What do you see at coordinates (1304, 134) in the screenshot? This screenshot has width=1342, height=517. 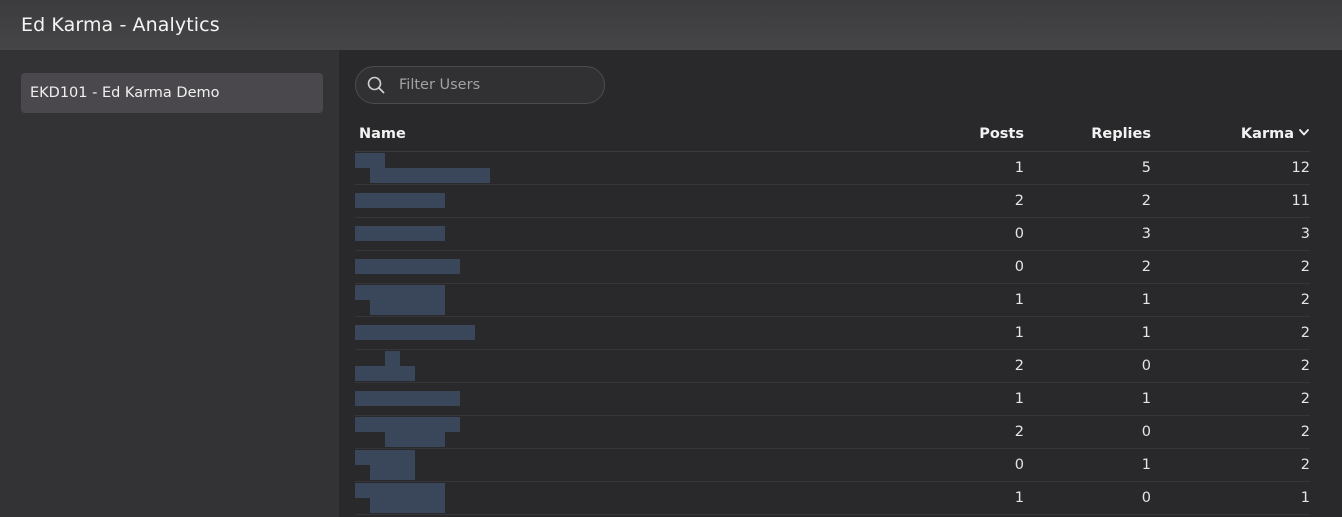 I see `chevron-down-icon` at bounding box center [1304, 134].